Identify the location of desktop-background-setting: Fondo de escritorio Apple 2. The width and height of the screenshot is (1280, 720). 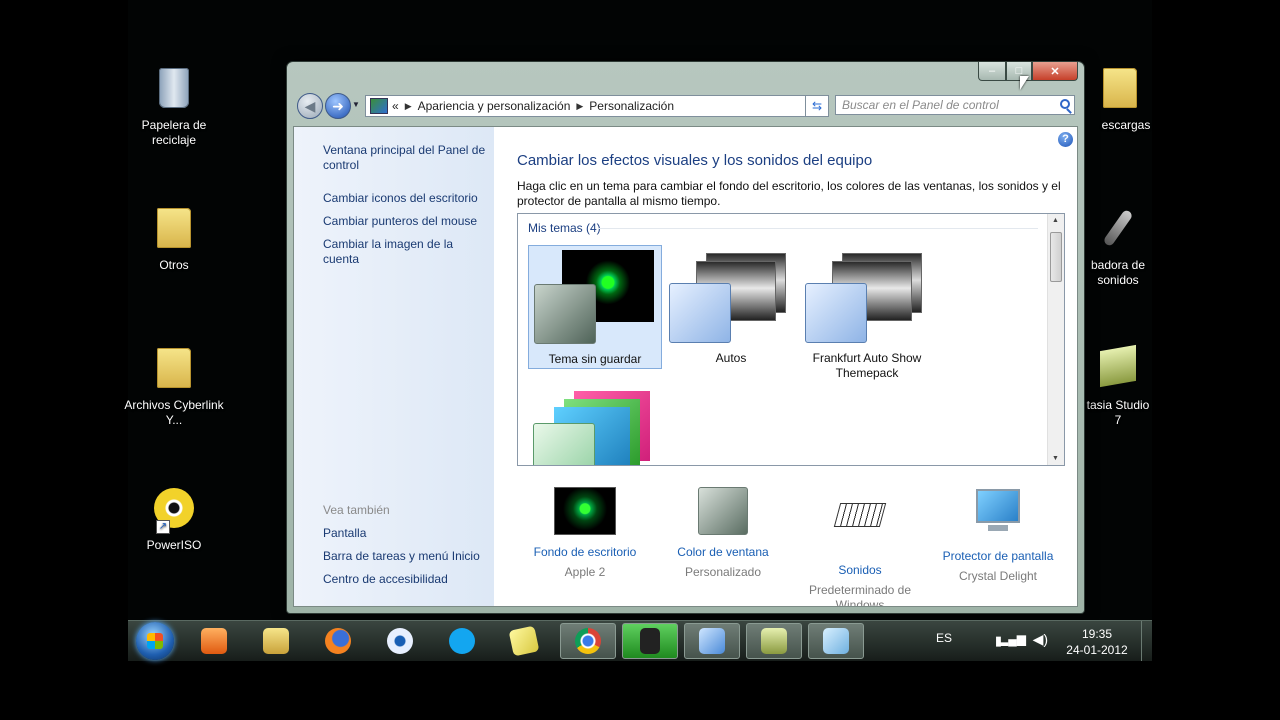
(585, 533).